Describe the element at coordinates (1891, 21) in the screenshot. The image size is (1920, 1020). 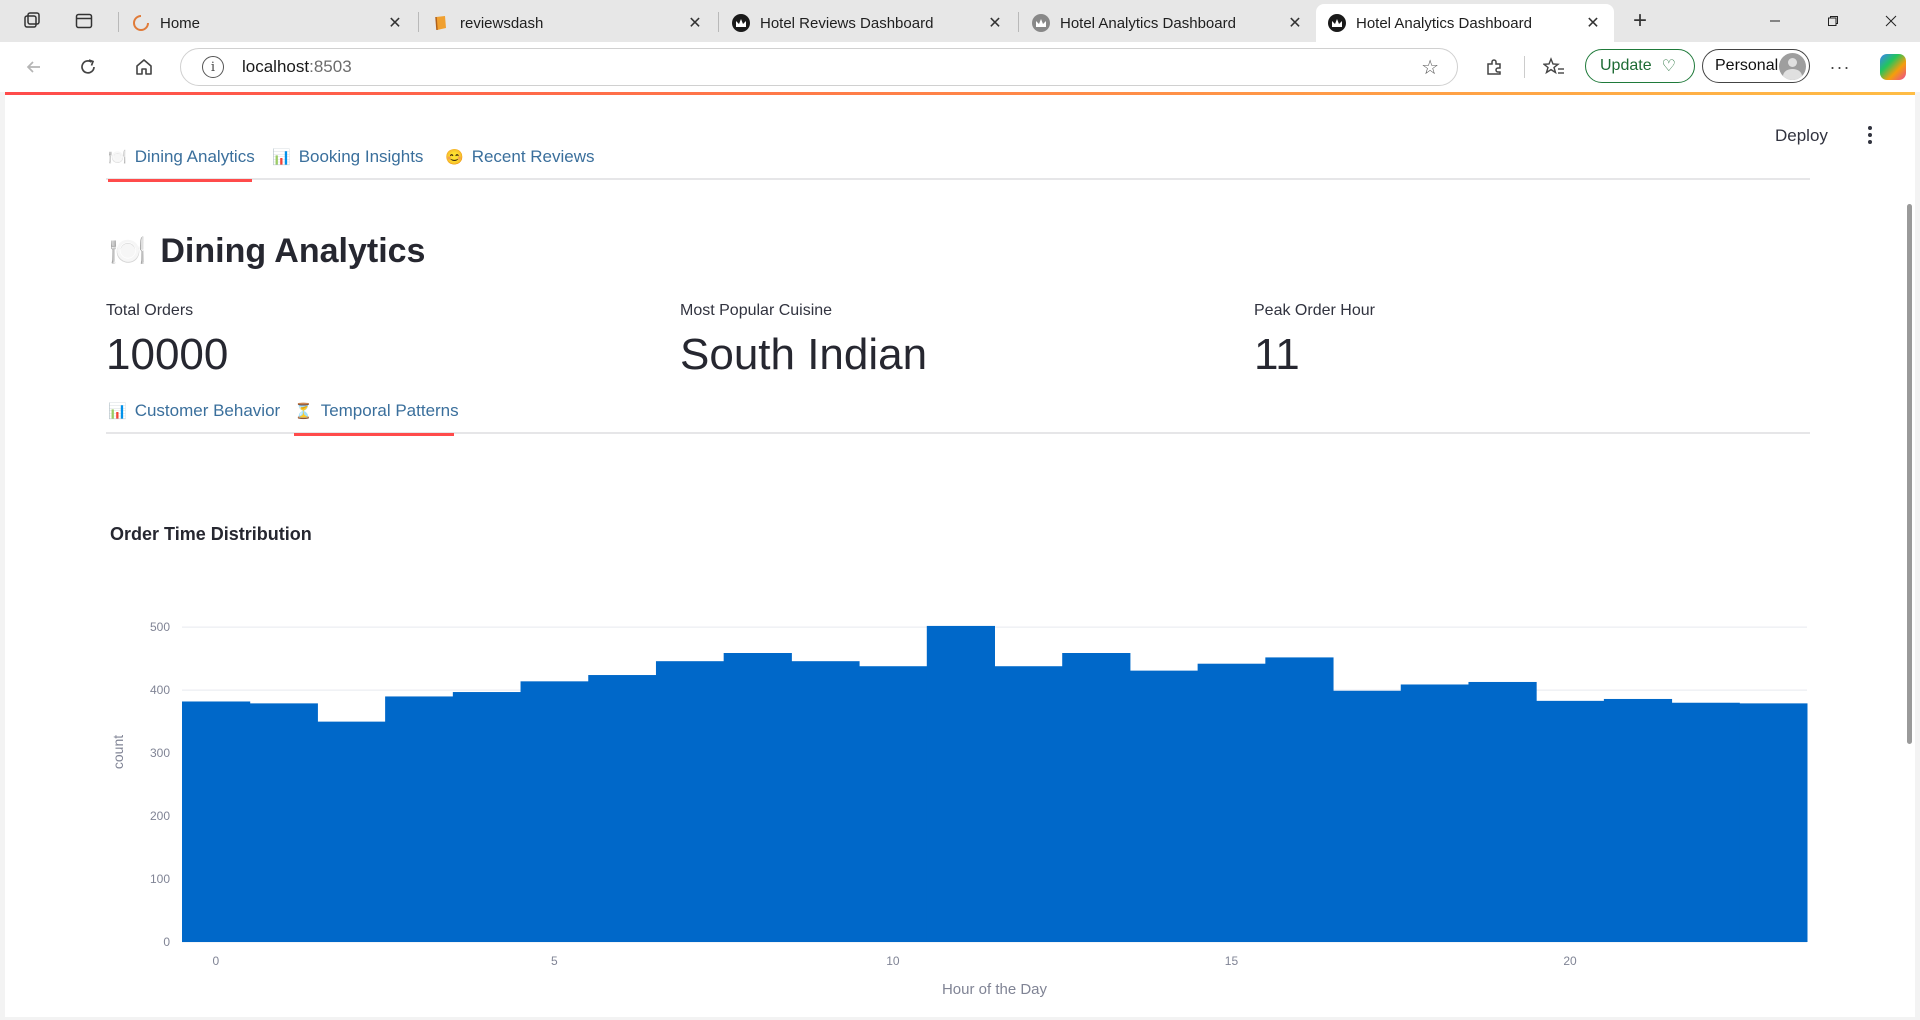
I see `close-window-icon` at that location.